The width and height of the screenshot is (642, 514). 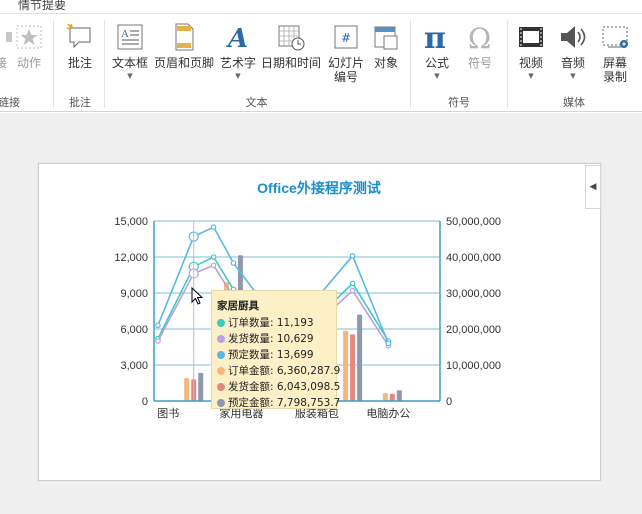 I want to click on tooltip-row: 预定金额: 7,798,753.7, so click(x=278, y=403).